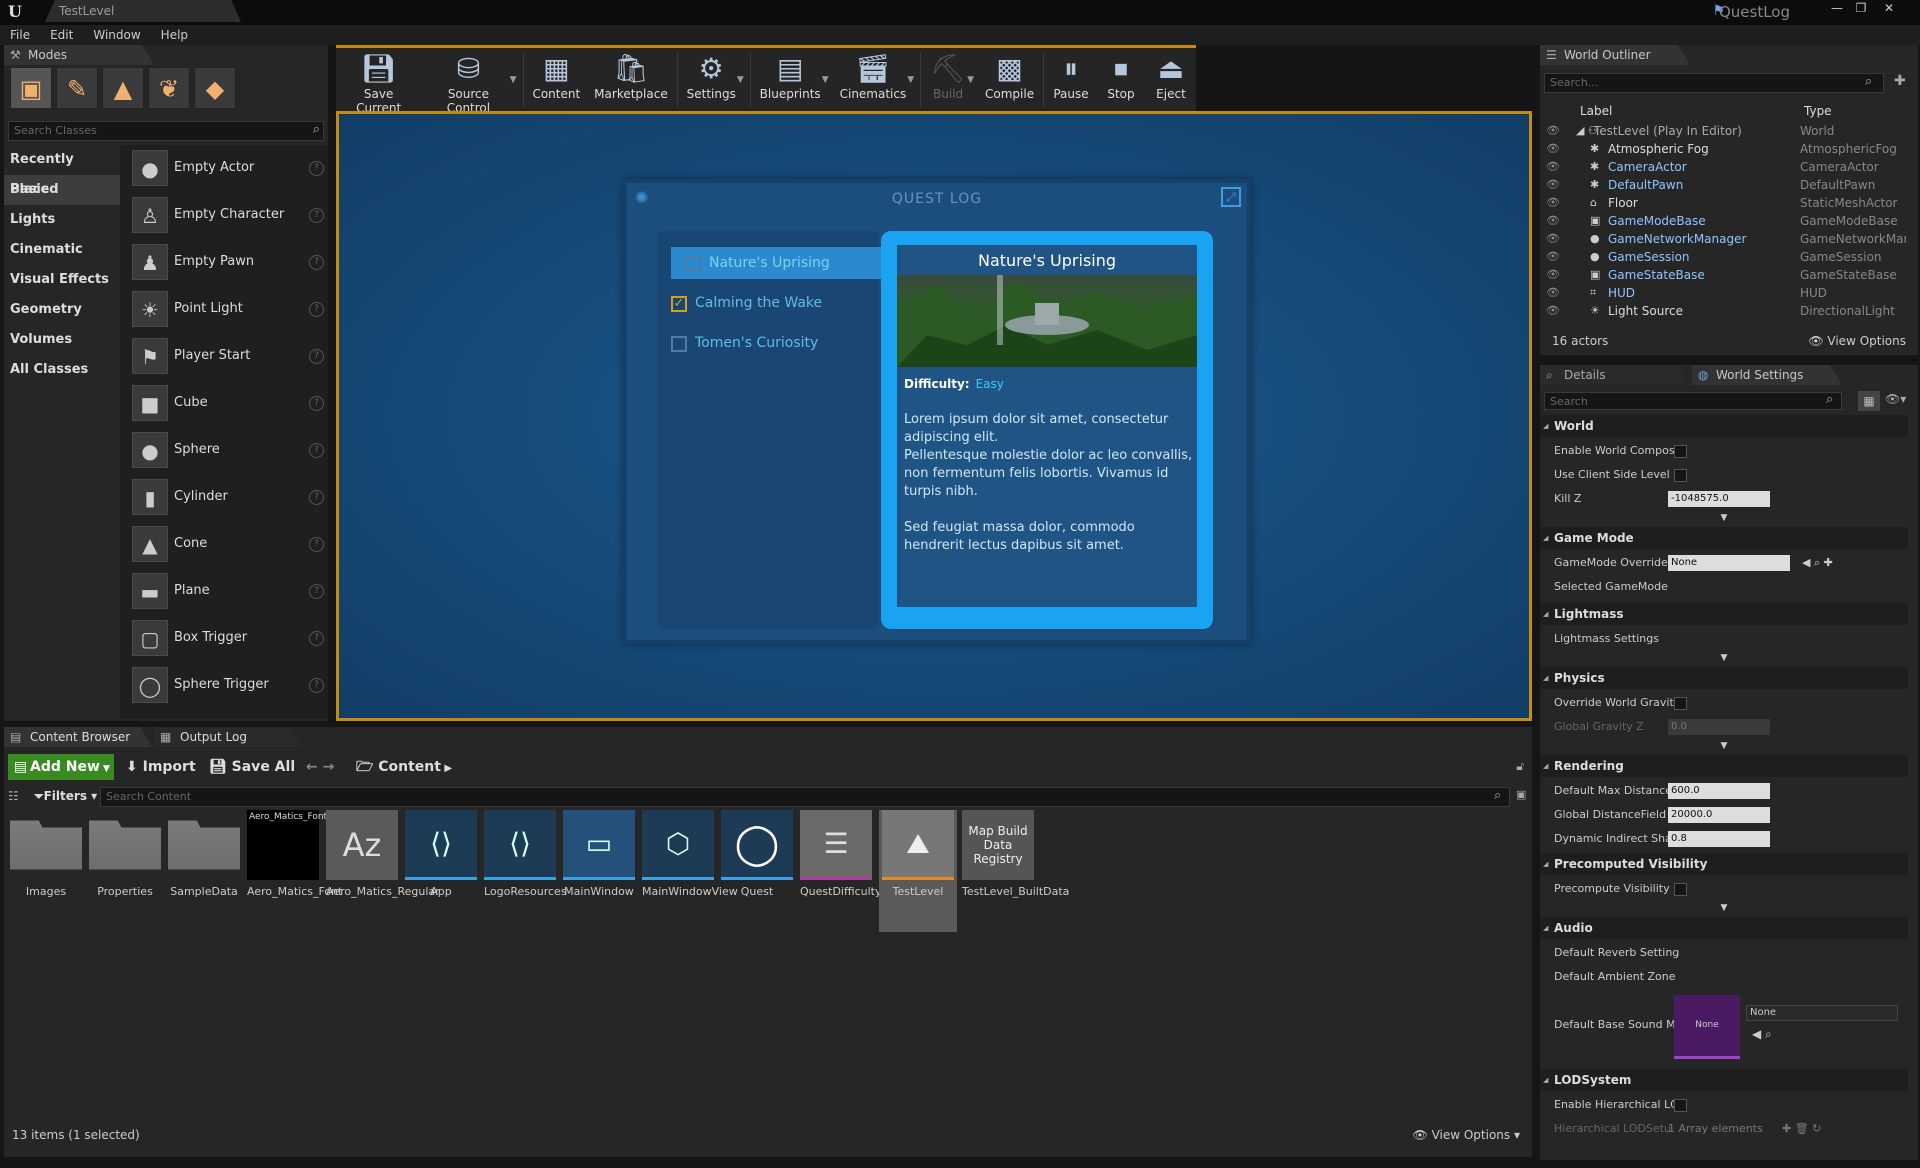 The image size is (1920, 1168). Describe the element at coordinates (378, 81) in the screenshot. I see `save-current-button: 💾︎ Save Current` at that location.